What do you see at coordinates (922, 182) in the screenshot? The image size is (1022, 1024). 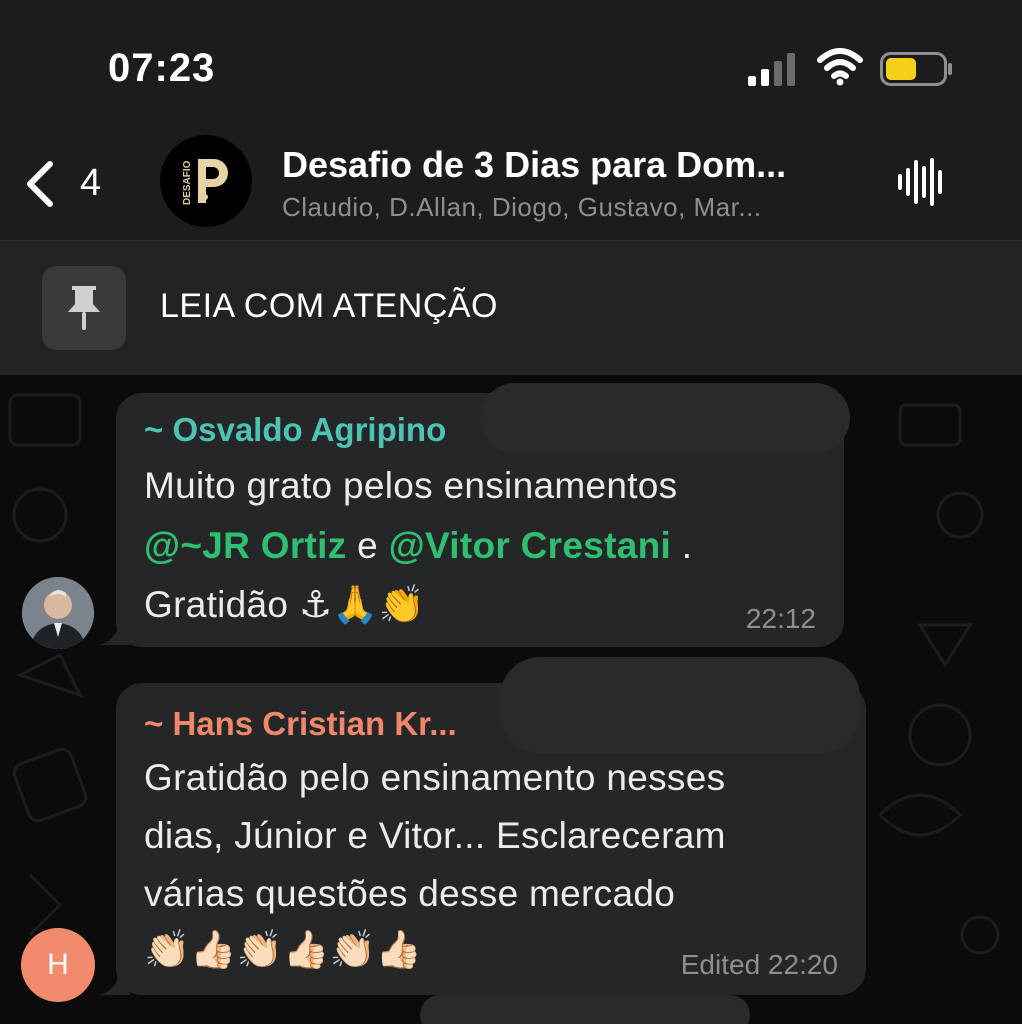 I see `voice-chat-icon` at bounding box center [922, 182].